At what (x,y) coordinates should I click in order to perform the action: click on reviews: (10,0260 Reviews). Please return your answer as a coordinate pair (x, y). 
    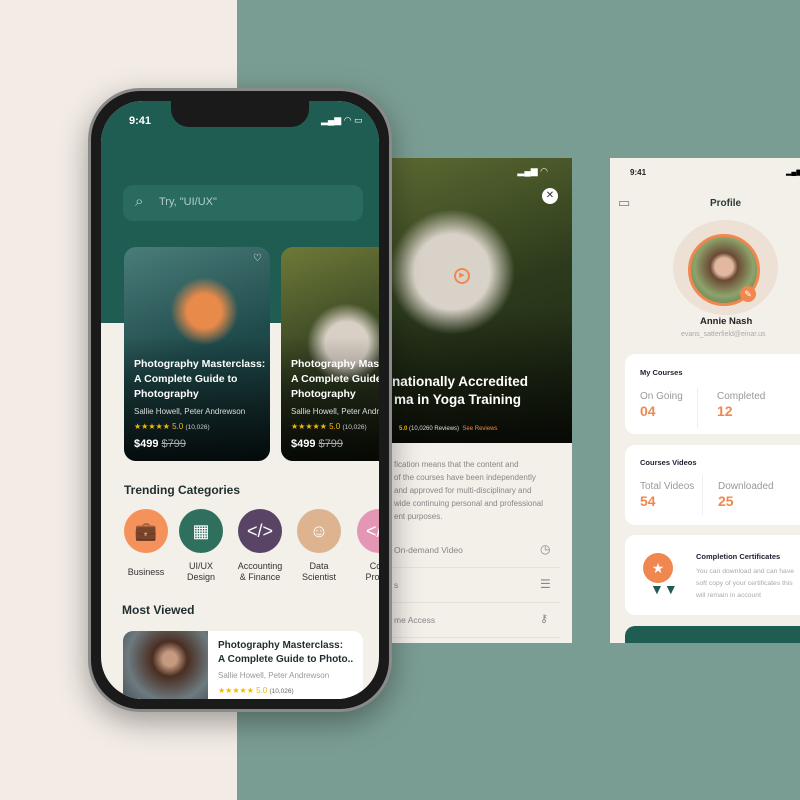
    Looking at the image, I should click on (434, 429).